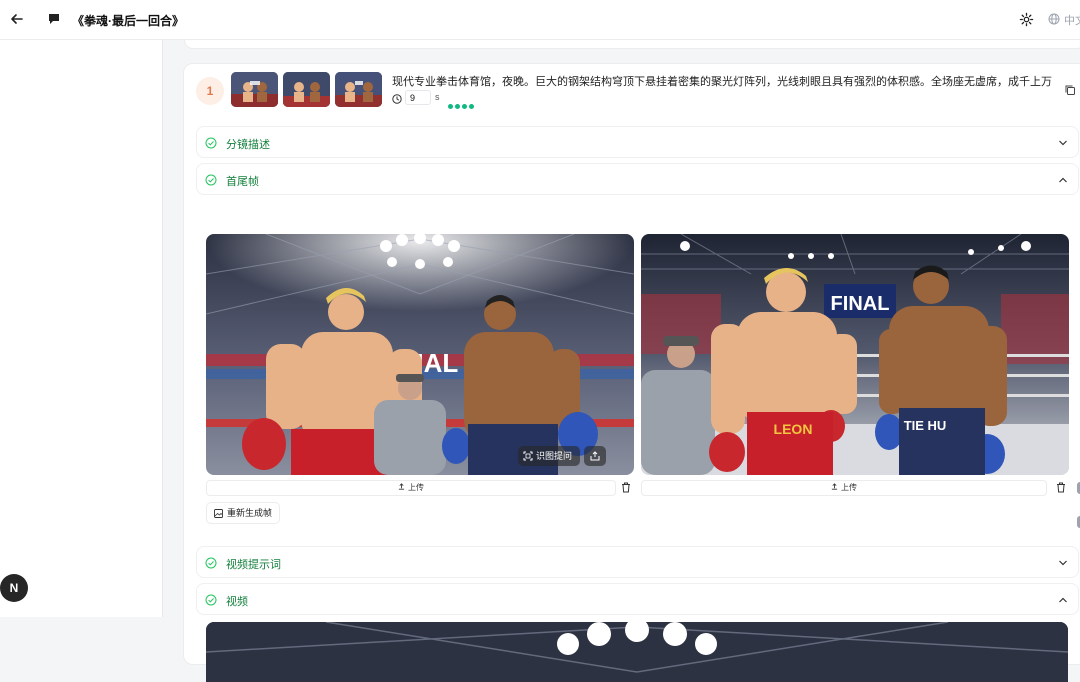 This screenshot has width=1080, height=682. What do you see at coordinates (242, 182) in the screenshot?
I see `section-label: 首尾帧` at bounding box center [242, 182].